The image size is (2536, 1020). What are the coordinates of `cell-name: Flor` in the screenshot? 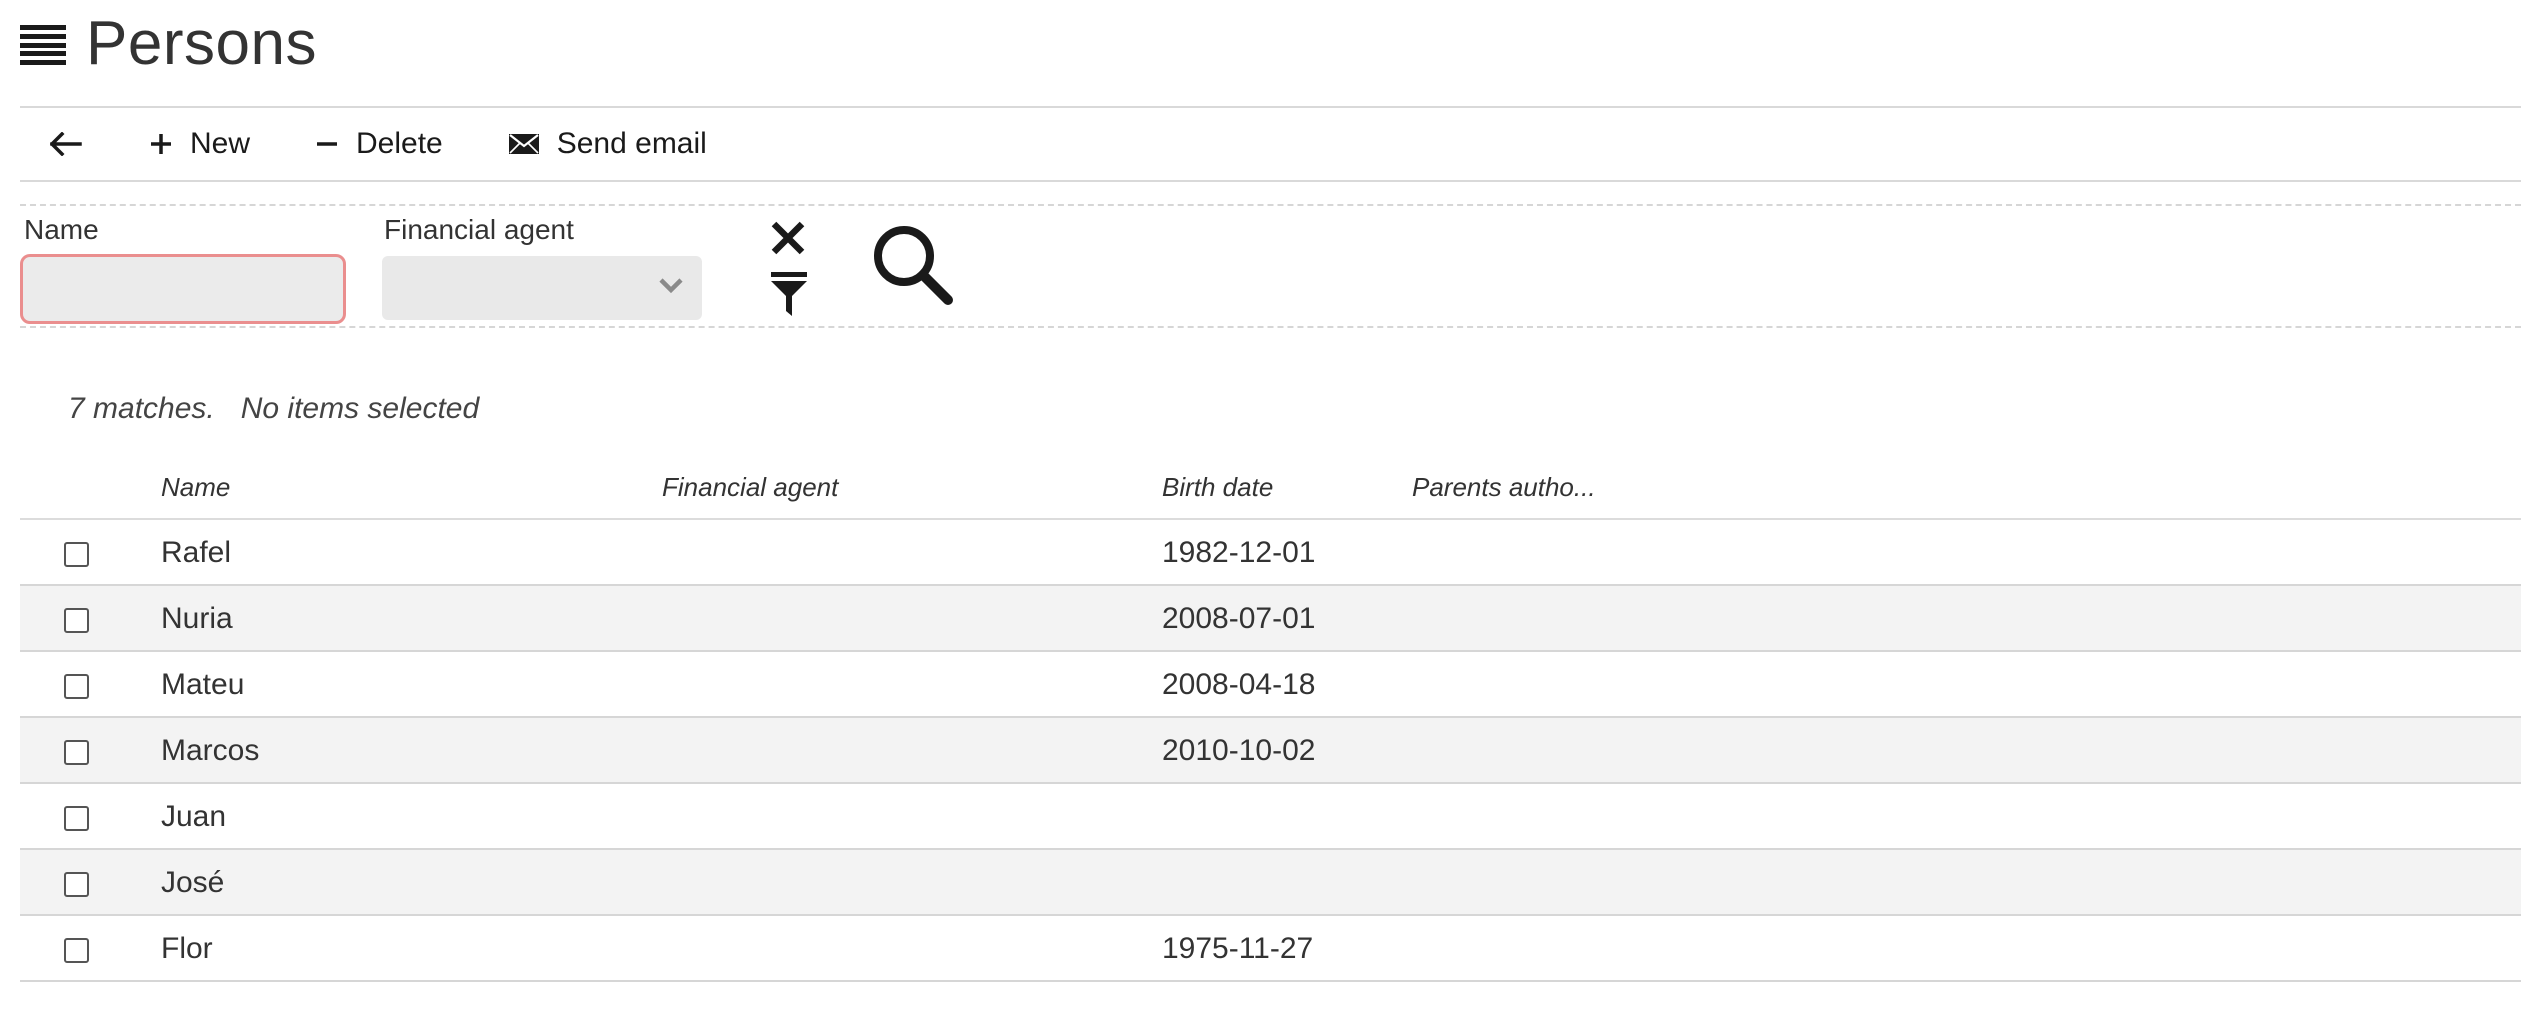 It's located at (187, 948).